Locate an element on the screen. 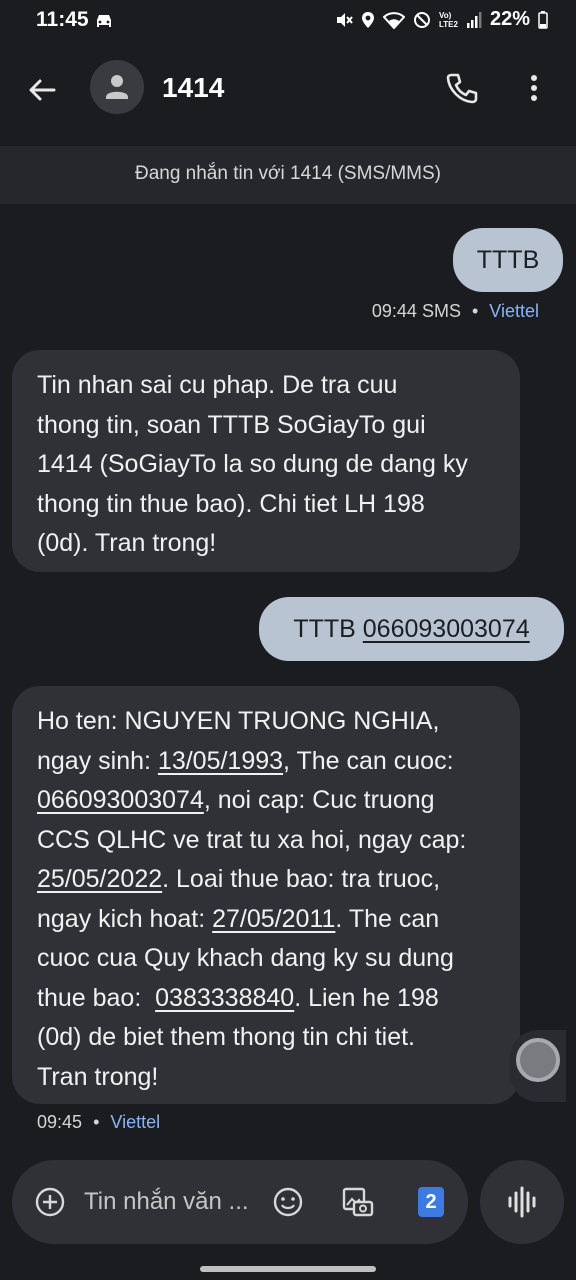 This screenshot has height=1280, width=576. message-line: thong tin thue bao). Chi tiet LH 198 is located at coordinates (231, 503).